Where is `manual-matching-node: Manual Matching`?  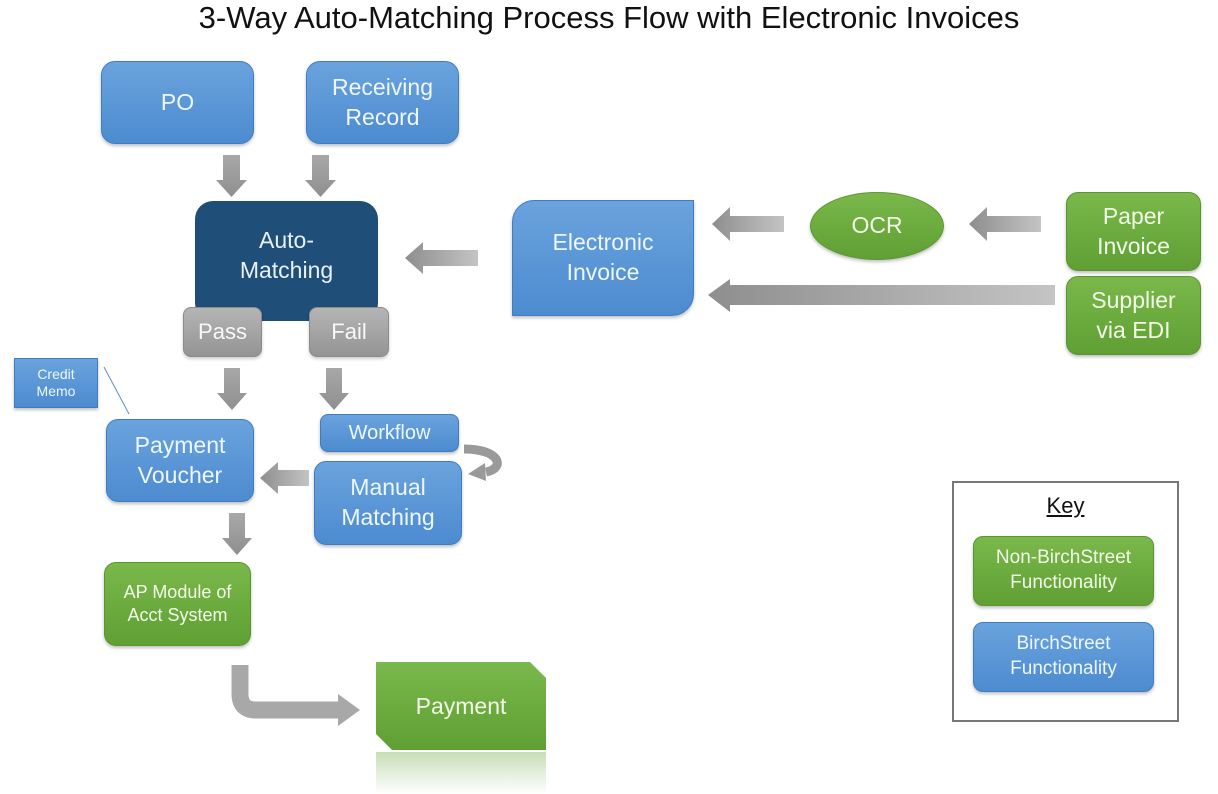 manual-matching-node: Manual Matching is located at coordinates (388, 503).